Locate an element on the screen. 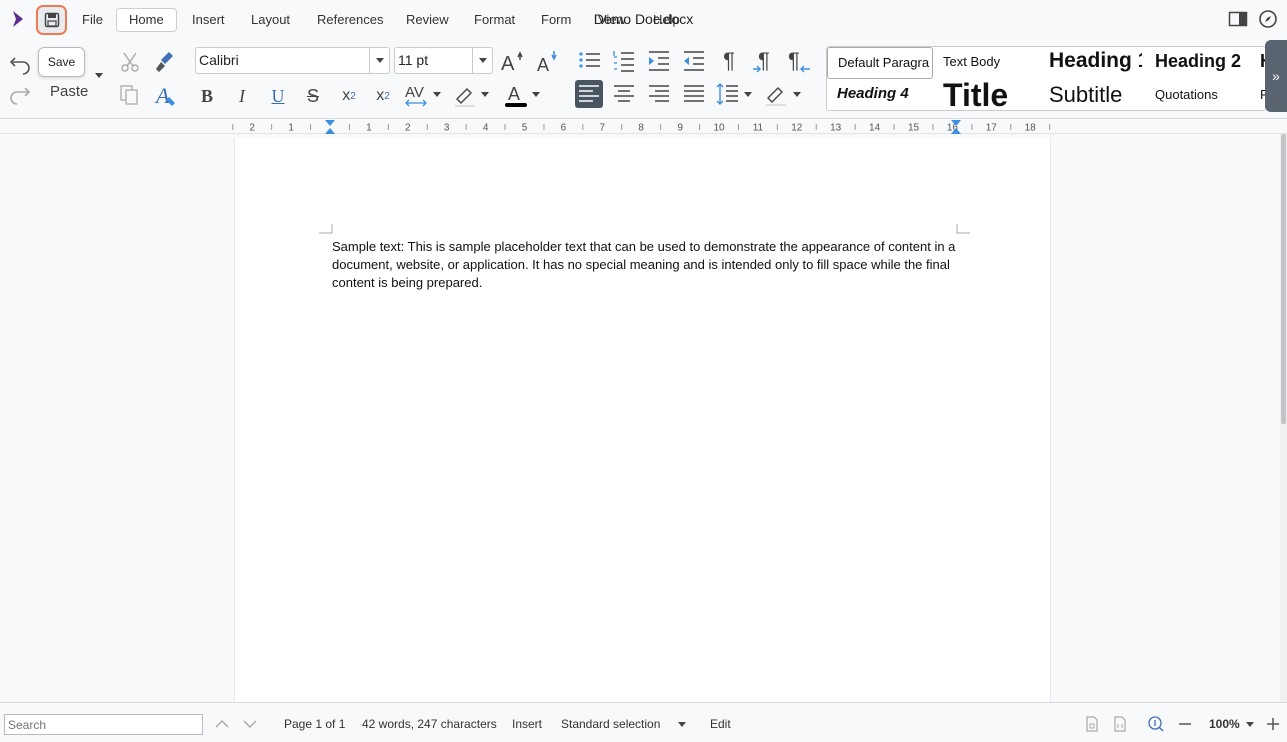  edit-mode: Edit is located at coordinates (720, 724).